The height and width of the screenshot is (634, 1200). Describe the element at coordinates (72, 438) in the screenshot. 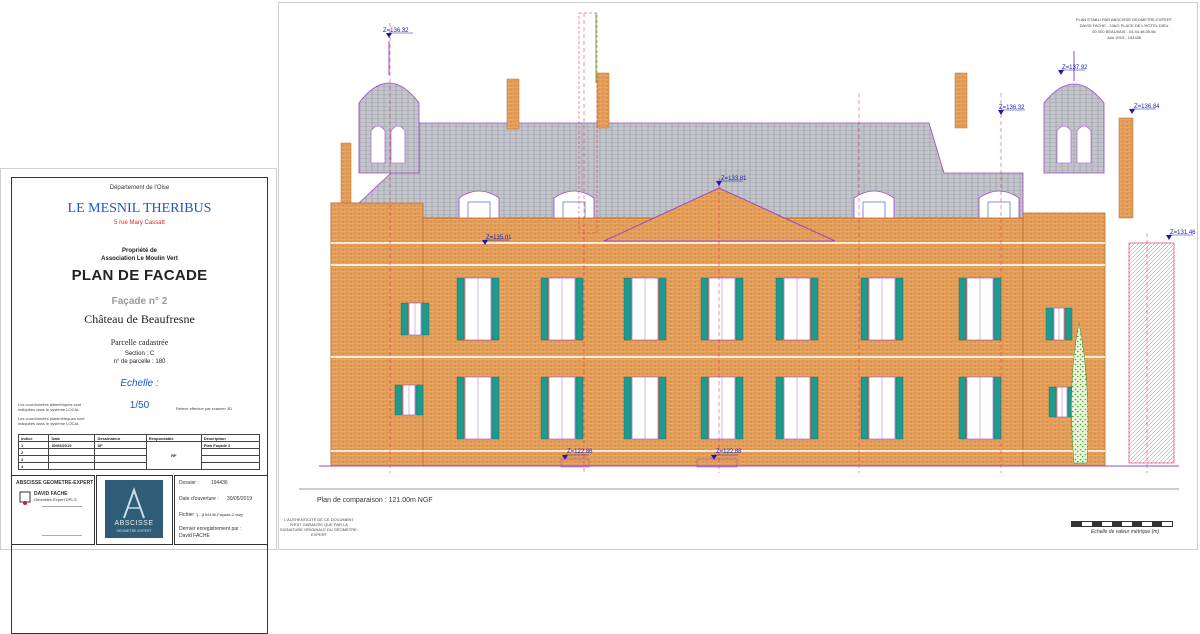

I see `col-date: Date` at that location.